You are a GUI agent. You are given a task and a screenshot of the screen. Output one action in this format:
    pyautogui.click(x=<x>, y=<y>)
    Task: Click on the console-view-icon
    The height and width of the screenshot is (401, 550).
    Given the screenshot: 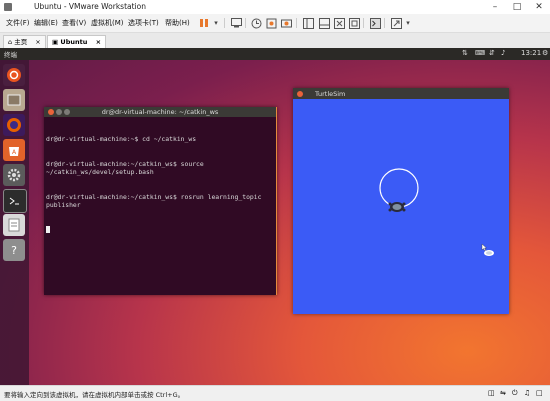 What is the action you would take?
    pyautogui.click(x=375, y=23)
    